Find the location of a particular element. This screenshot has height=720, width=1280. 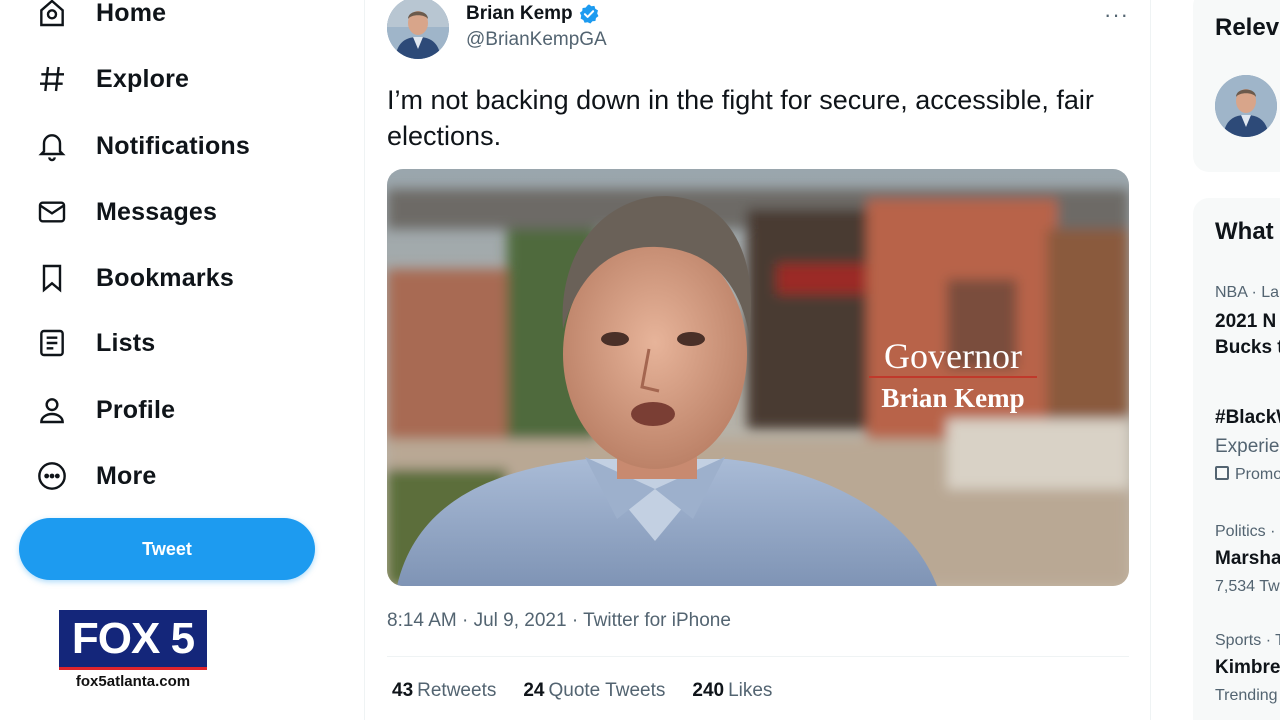

nav-item-lists: Lists is located at coordinates (180, 343).